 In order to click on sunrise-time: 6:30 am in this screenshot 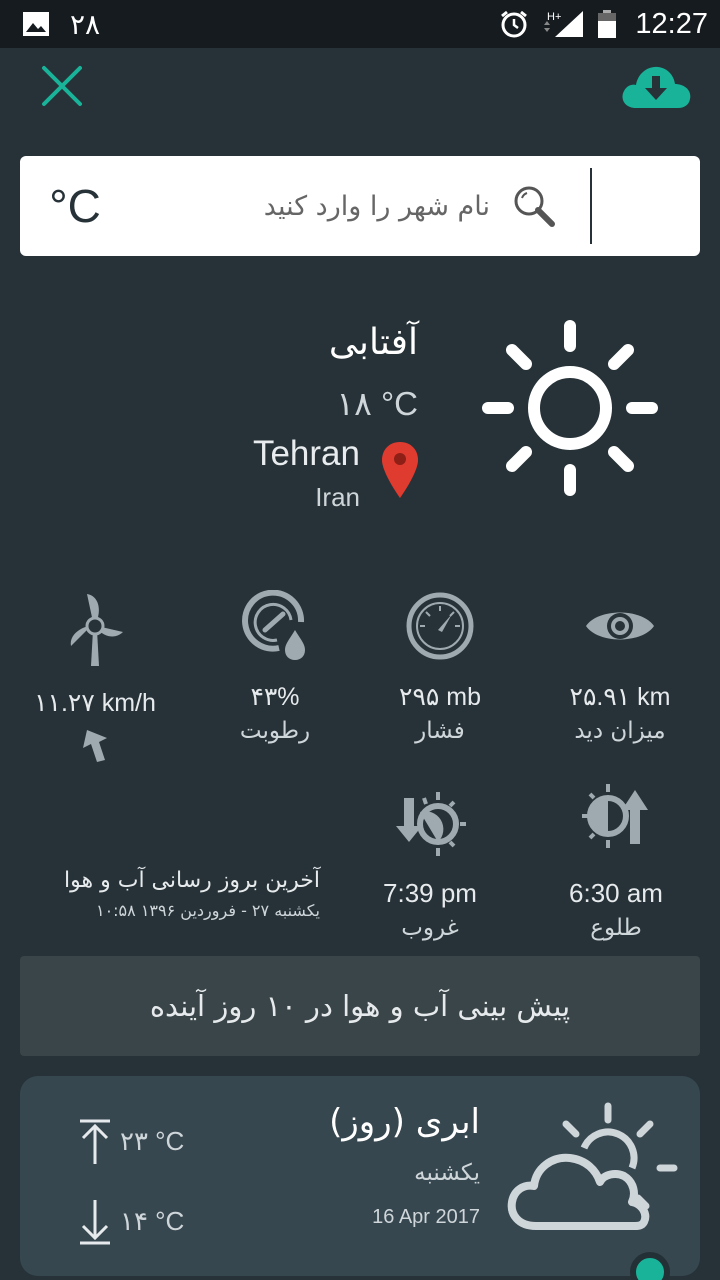, I will do `click(616, 893)`.